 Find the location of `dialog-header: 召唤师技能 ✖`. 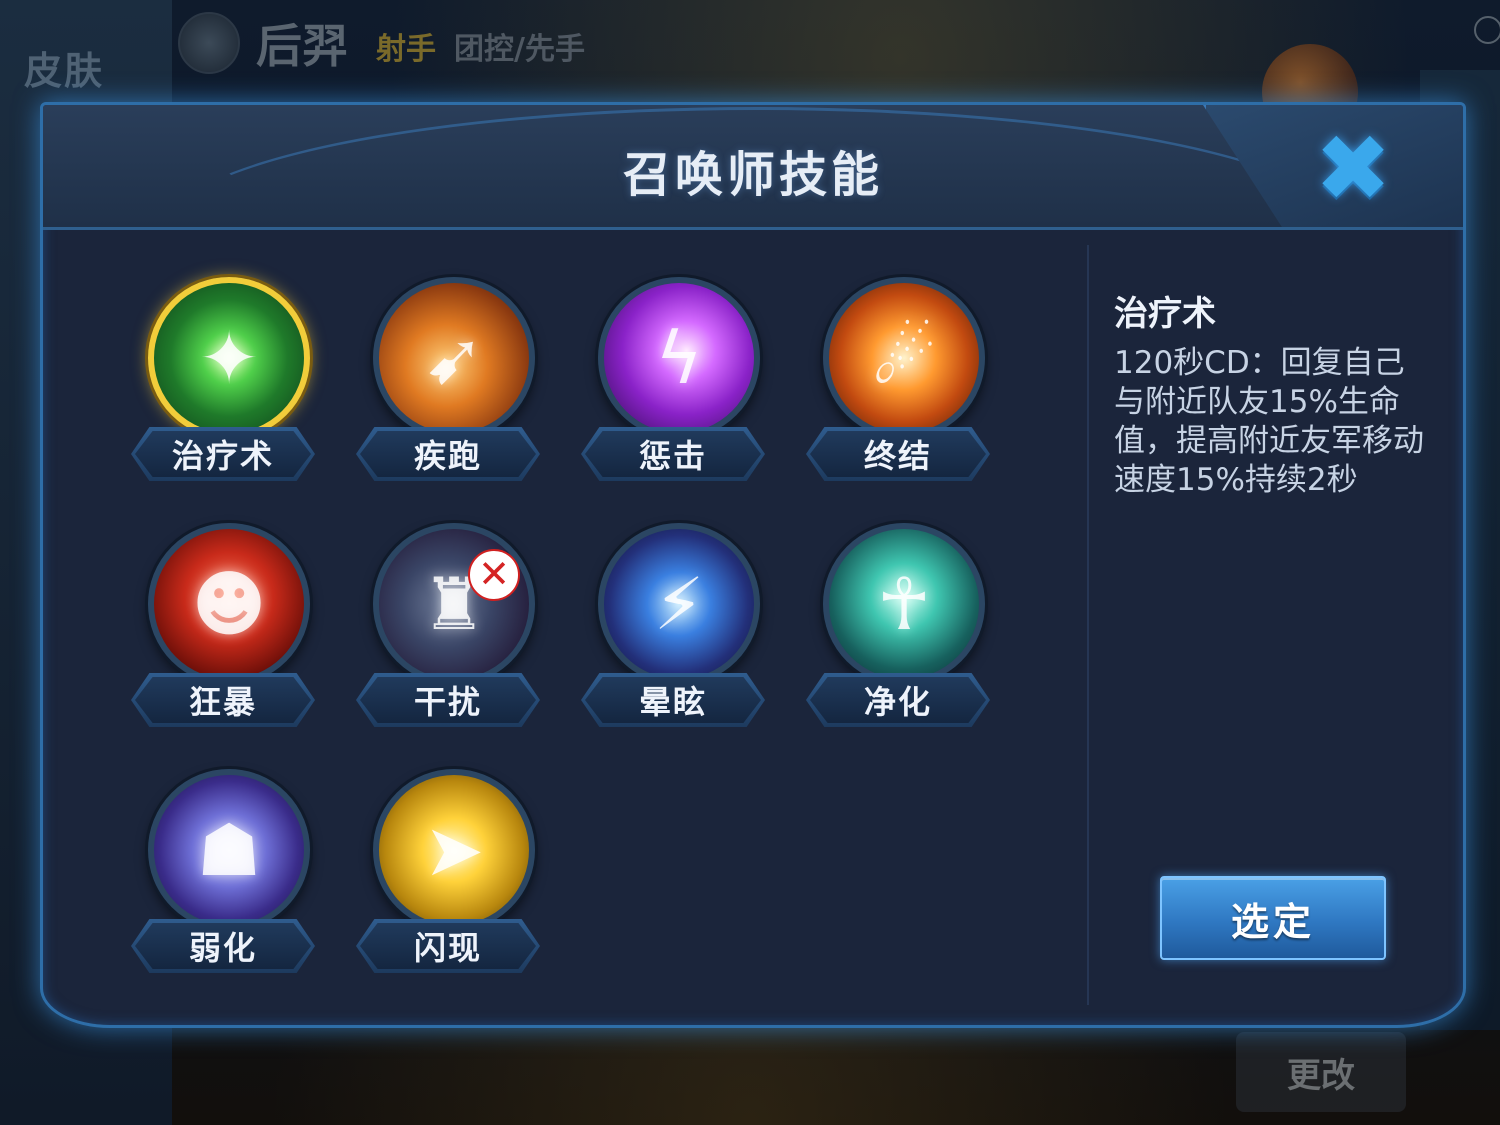

dialog-header: 召唤师技能 ✖ is located at coordinates (753, 167).